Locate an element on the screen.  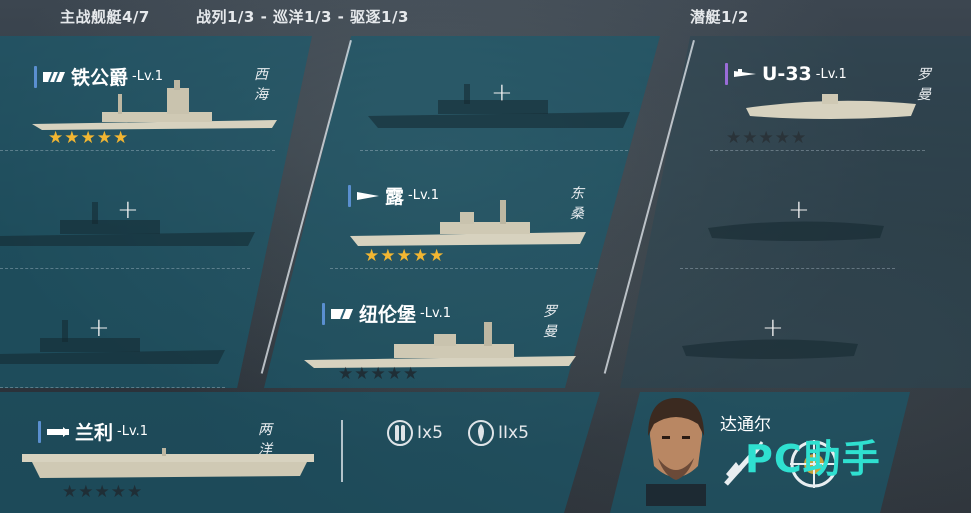
carrier-class-icon is located at coordinates (58, 431).